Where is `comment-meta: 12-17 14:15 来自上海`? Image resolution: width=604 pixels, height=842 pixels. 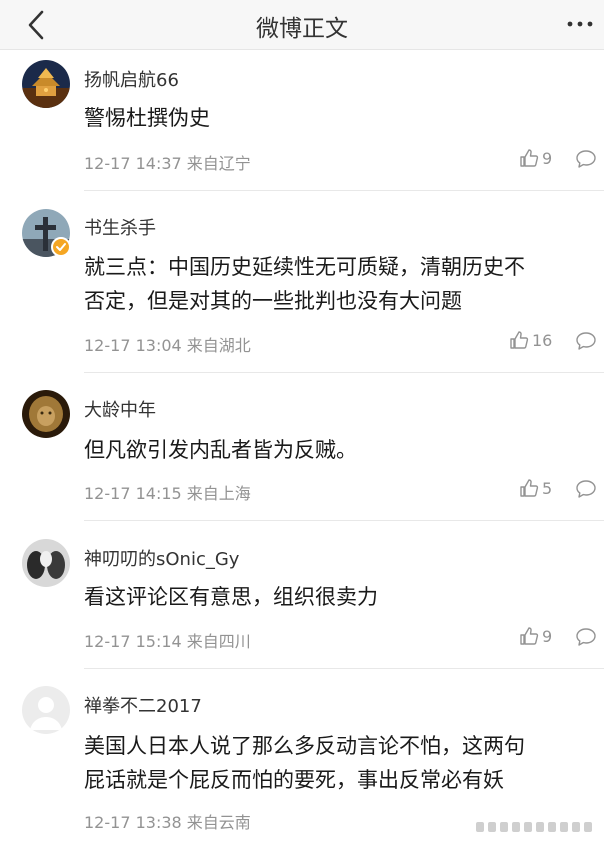 comment-meta: 12-17 14:15 来自上海 is located at coordinates (167, 492).